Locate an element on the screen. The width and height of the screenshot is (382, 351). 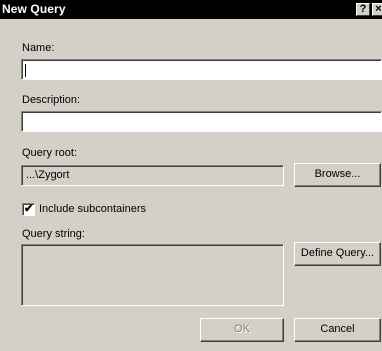
window-title: New Query is located at coordinates (34, 9).